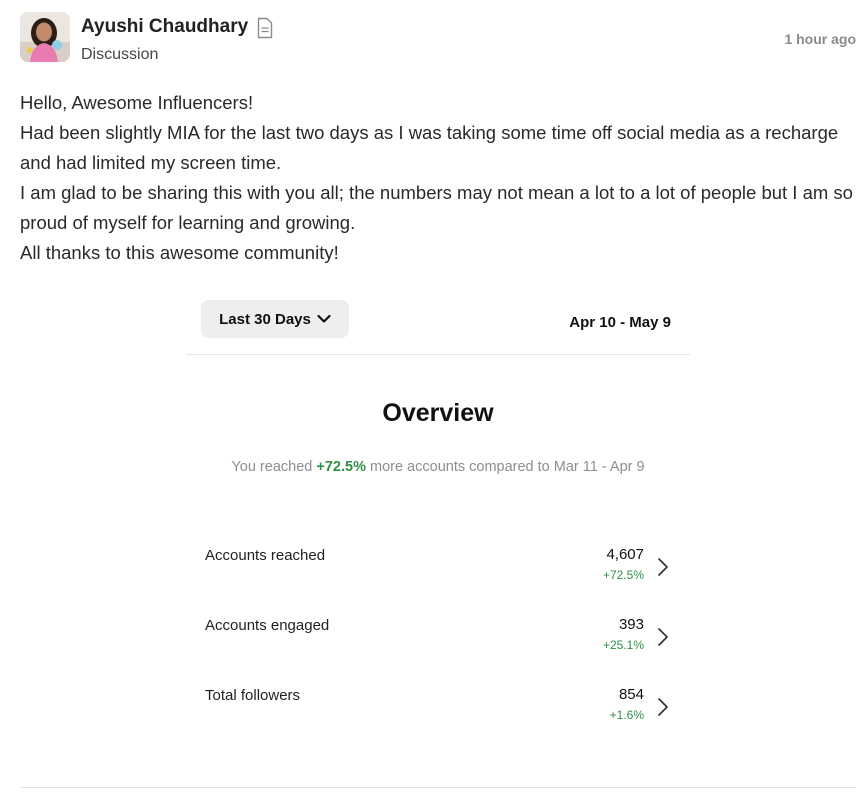 The height and width of the screenshot is (793, 862). Describe the element at coordinates (265, 28) in the screenshot. I see `document-icon` at that location.